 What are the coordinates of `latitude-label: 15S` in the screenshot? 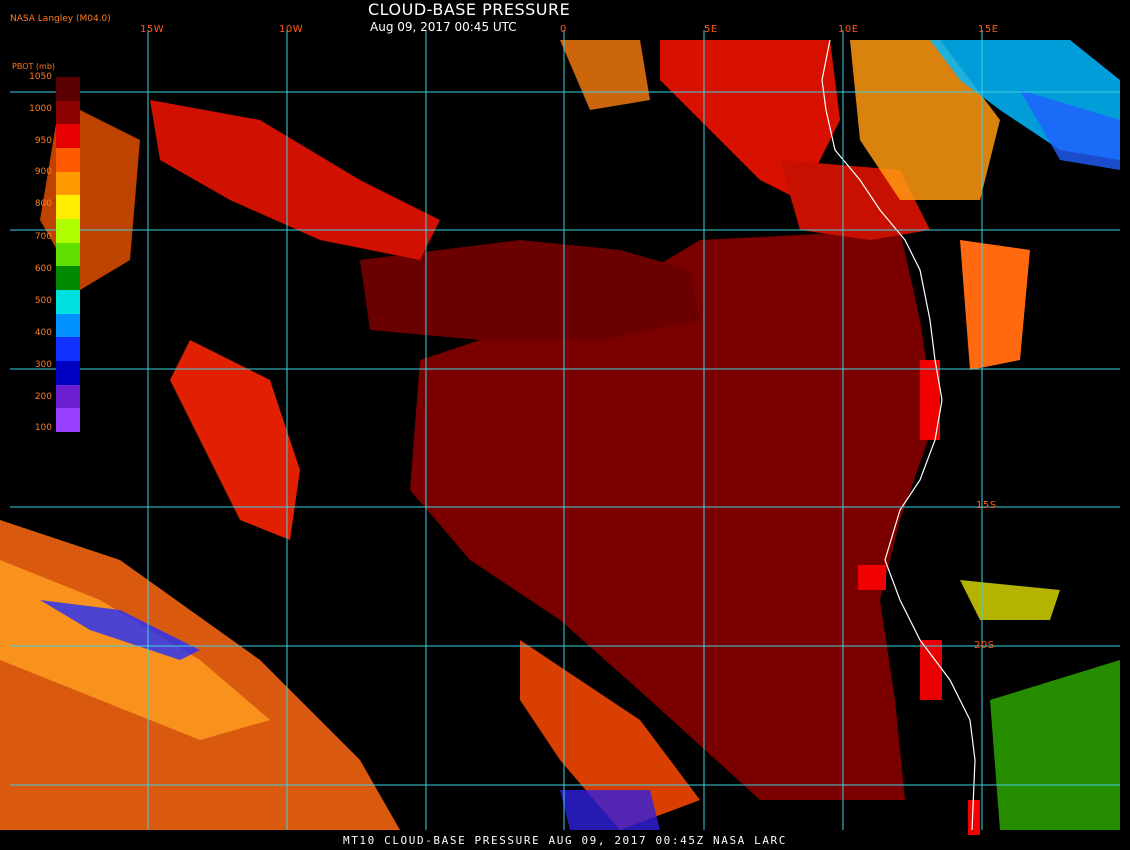 It's located at (986, 505).